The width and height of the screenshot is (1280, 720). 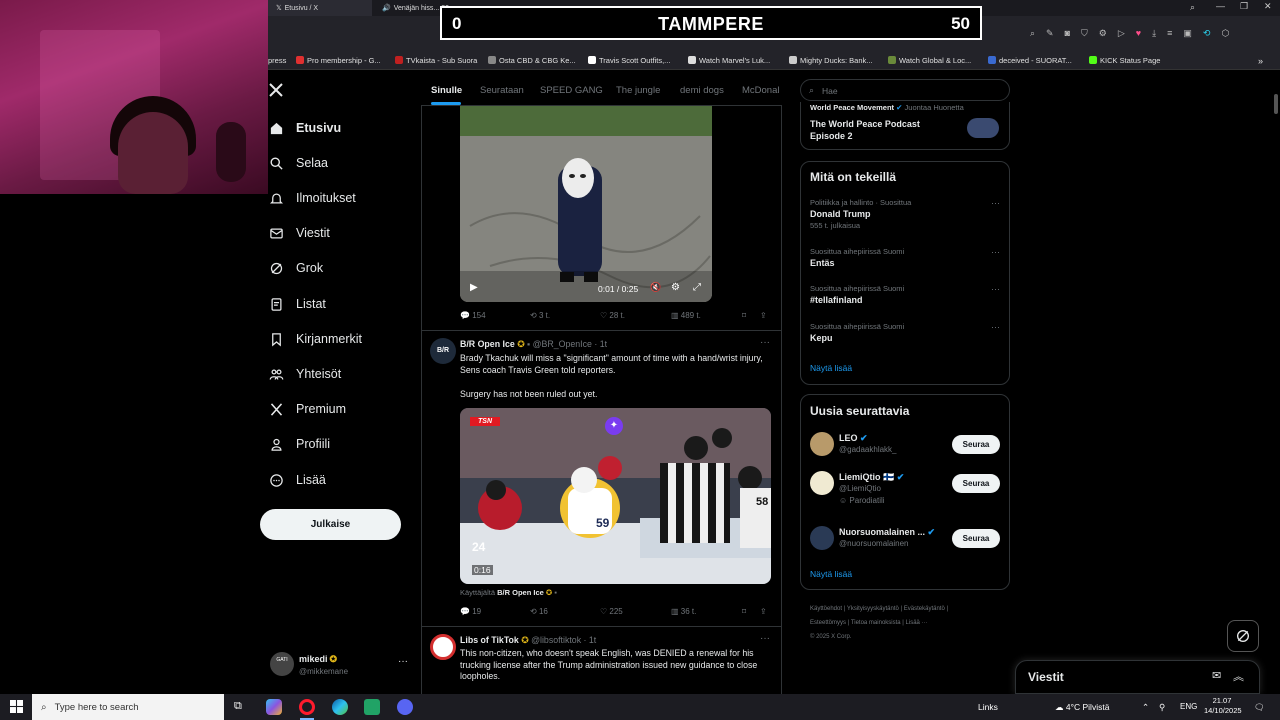 What do you see at coordinates (1216, 675) in the screenshot?
I see `new-message-icon: ✉` at bounding box center [1216, 675].